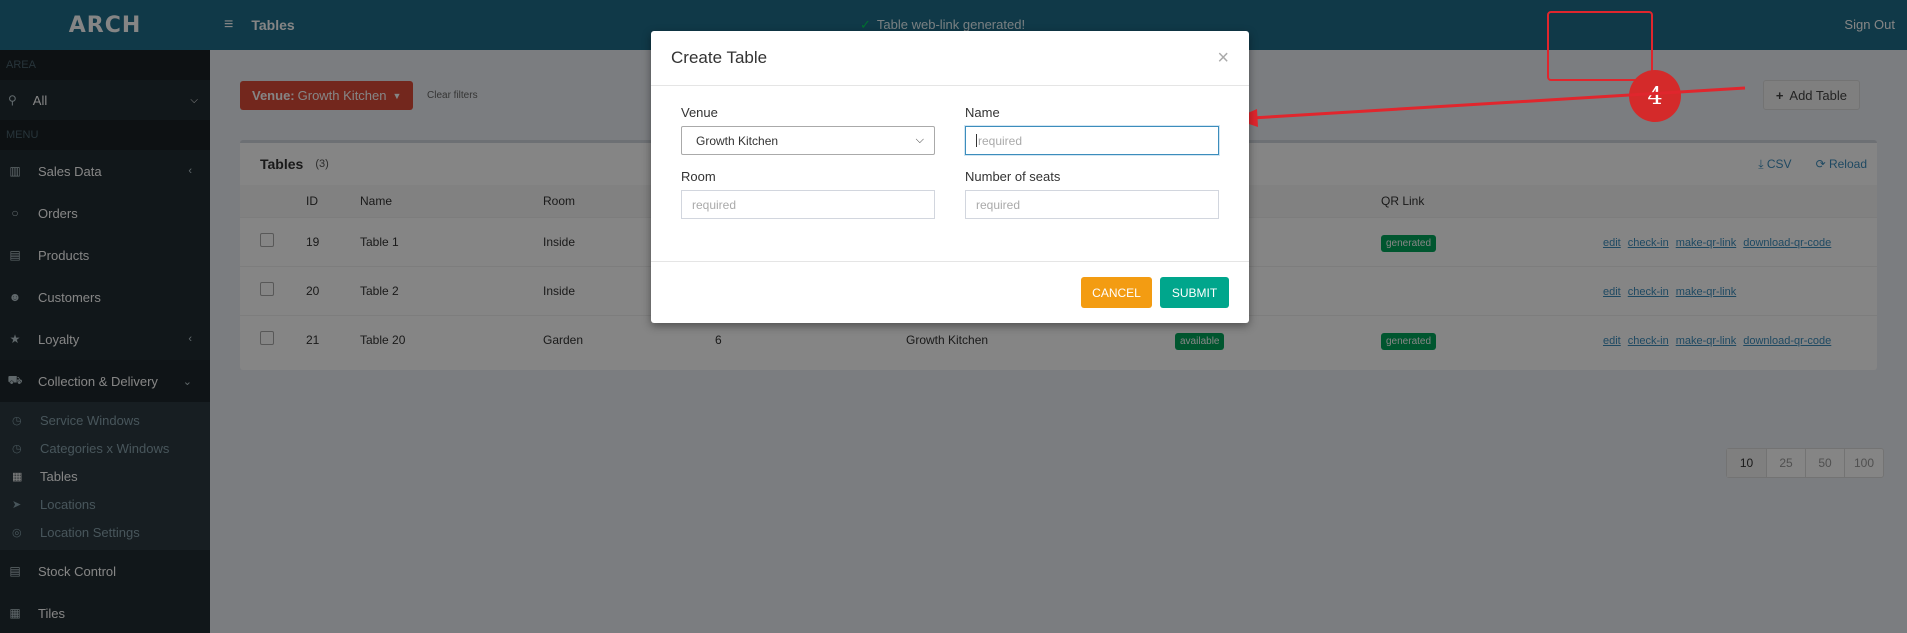 This screenshot has height=633, width=1907. I want to click on close-icon: ×, so click(1223, 58).